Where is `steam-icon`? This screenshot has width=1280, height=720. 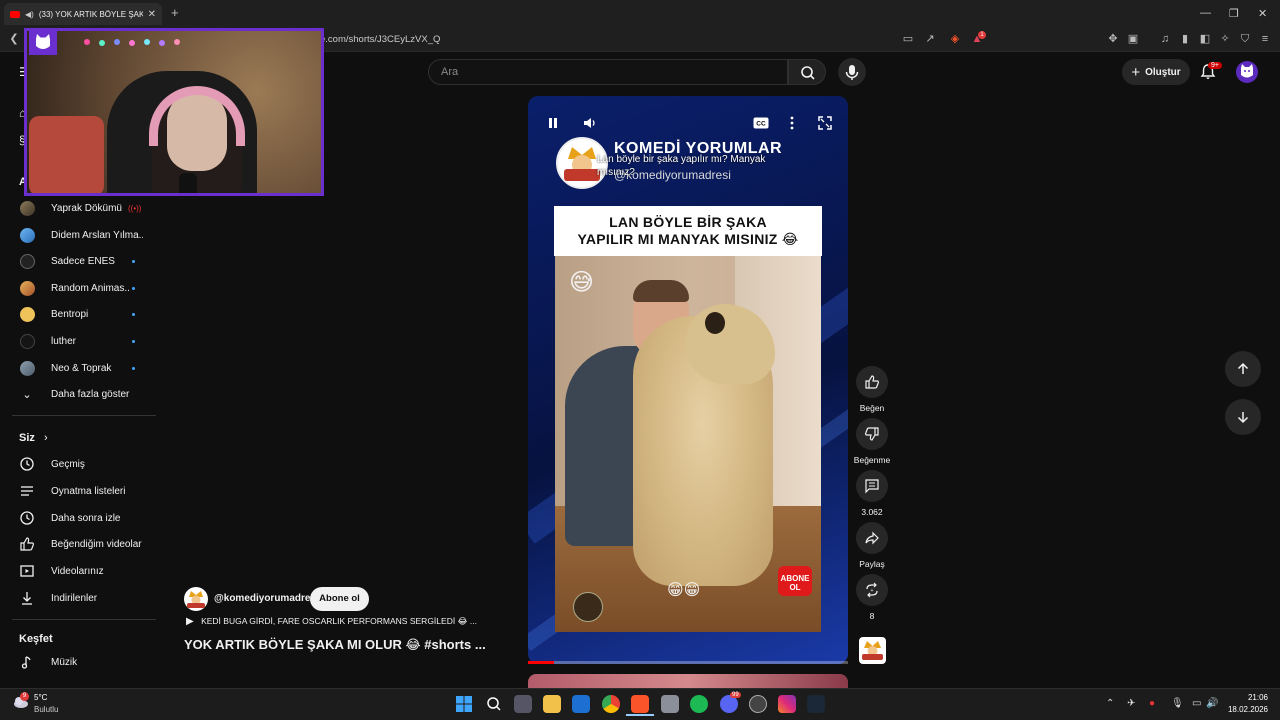 steam-icon is located at coordinates (816, 704).